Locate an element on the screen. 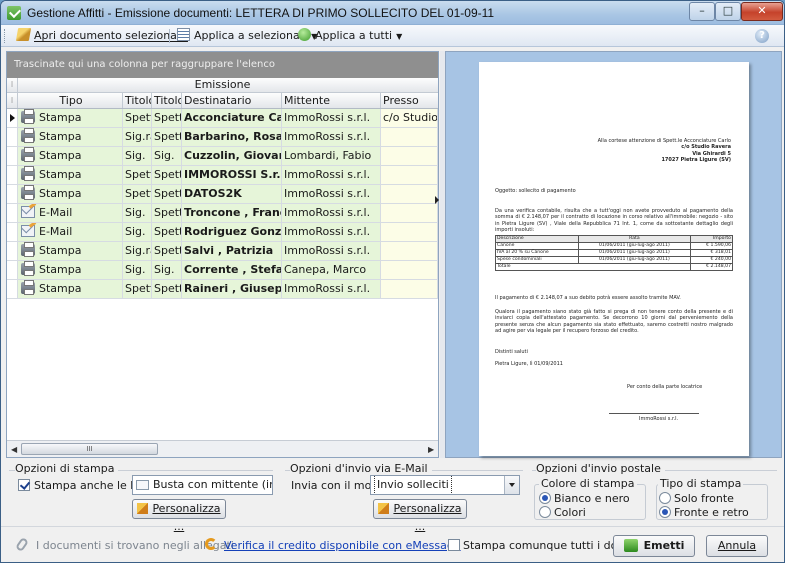  cell-destinatario: Corrente , Stefano is located at coordinates (232, 270).